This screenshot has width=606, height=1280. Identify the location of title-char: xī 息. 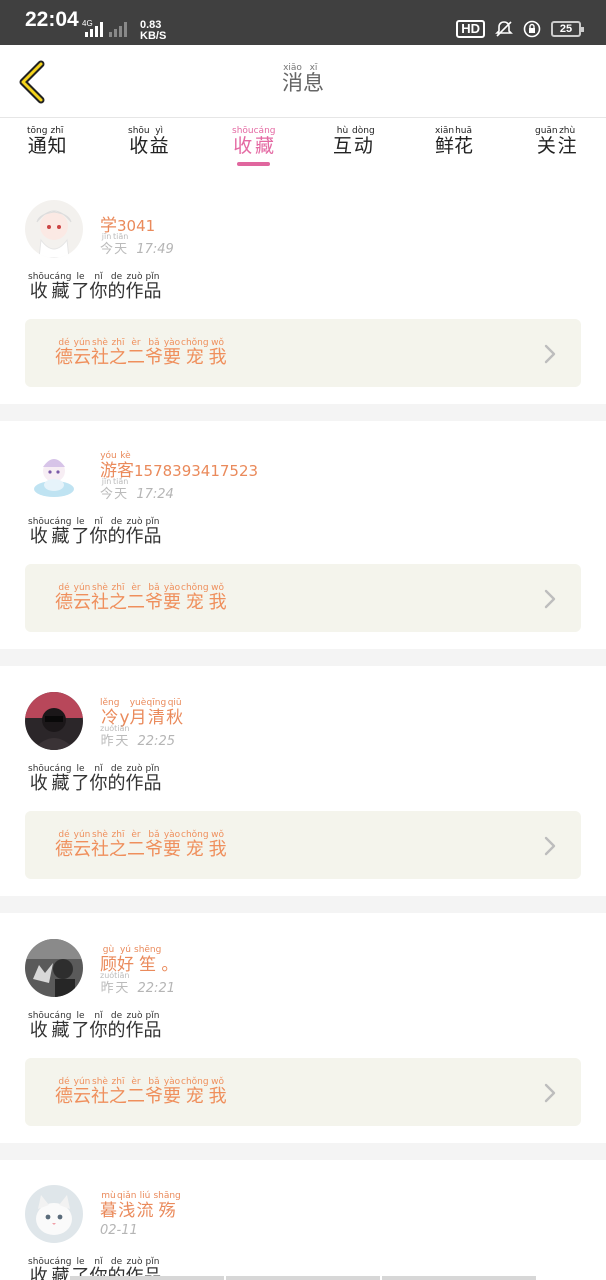
(313, 79).